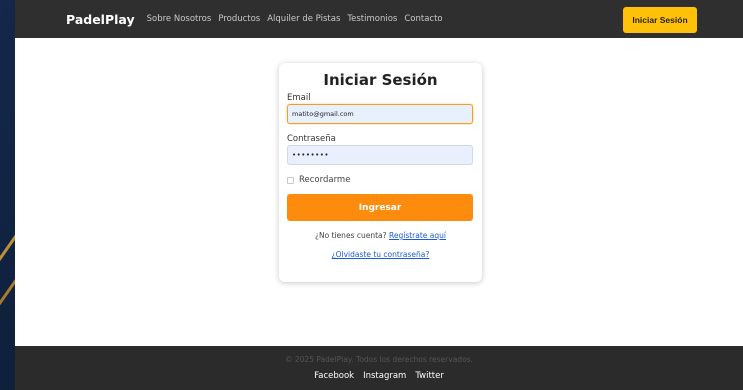 This screenshot has width=743, height=390. I want to click on register-prompt-row: ¿No tienes cuenta? Regístrate aquí, so click(380, 235).